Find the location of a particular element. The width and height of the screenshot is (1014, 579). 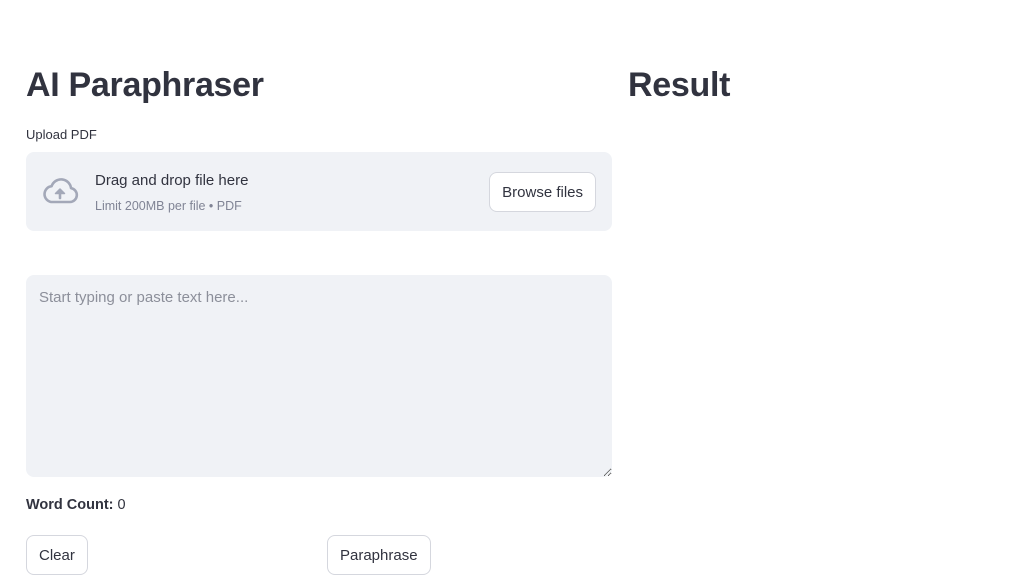

word-count-label: Word Count: is located at coordinates (70, 505).